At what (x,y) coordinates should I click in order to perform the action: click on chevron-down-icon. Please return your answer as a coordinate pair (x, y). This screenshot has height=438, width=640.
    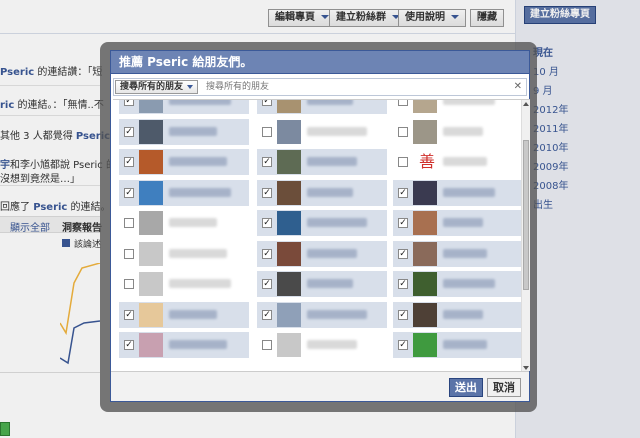
    Looking at the image, I should click on (190, 86).